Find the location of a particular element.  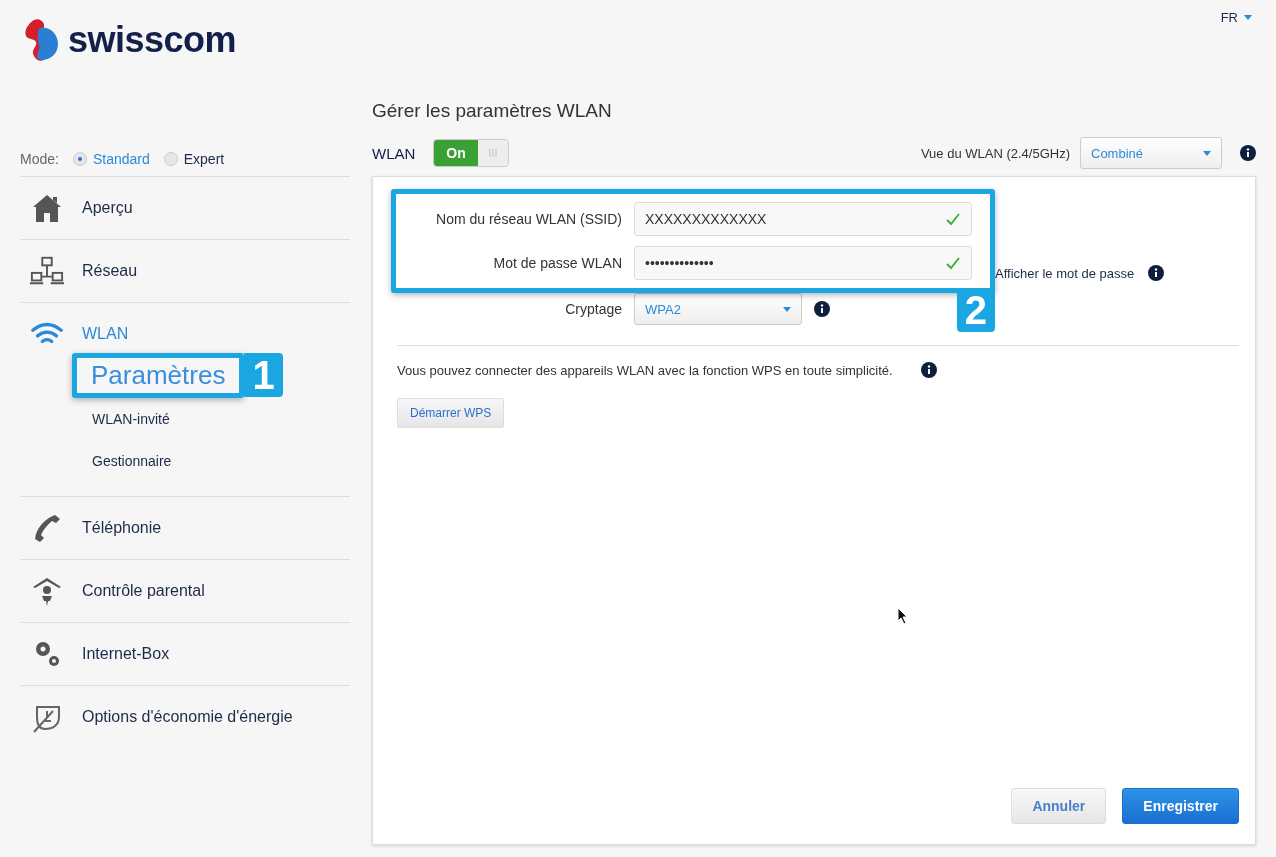

nav-item: Aperçu is located at coordinates (107, 208).